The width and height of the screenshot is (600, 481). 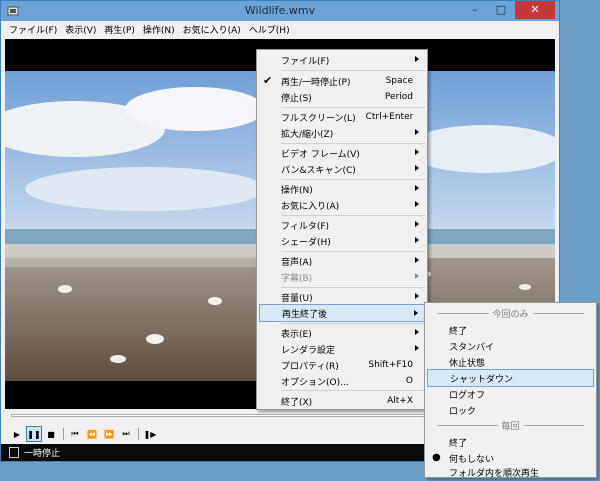 What do you see at coordinates (475, 10) in the screenshot?
I see `minimize-button: –` at bounding box center [475, 10].